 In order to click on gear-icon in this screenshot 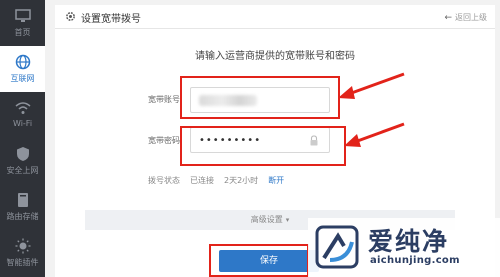, I will do `click(70, 16)`.